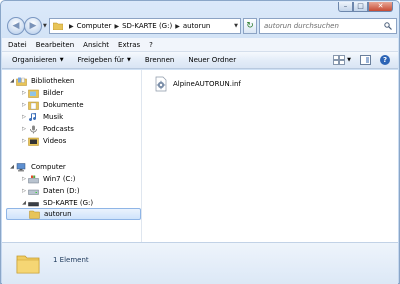 The image size is (400, 284). Describe the element at coordinates (33, 116) in the screenshot. I see `music-icon` at that location.